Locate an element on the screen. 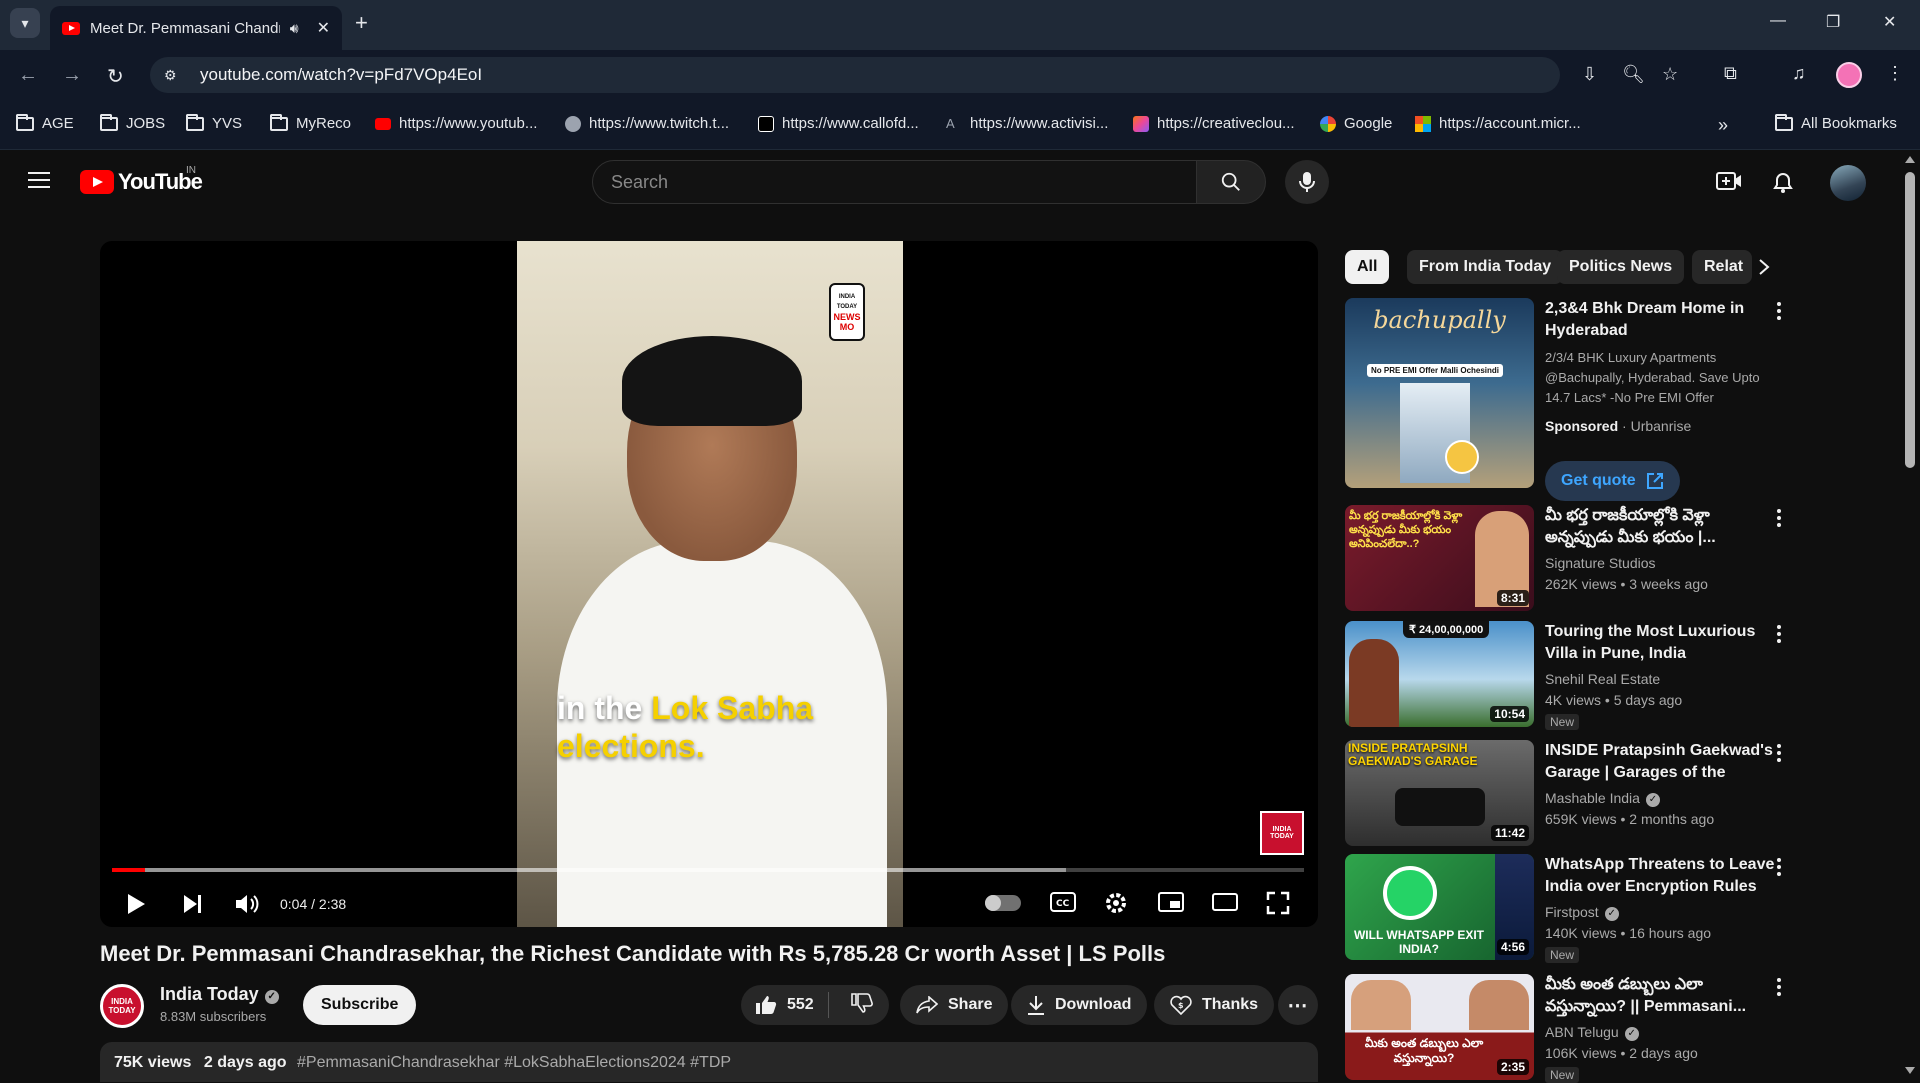 Image resolution: width=1920 pixels, height=1083 pixels. bookmark-age: AGE is located at coordinates (45, 122).